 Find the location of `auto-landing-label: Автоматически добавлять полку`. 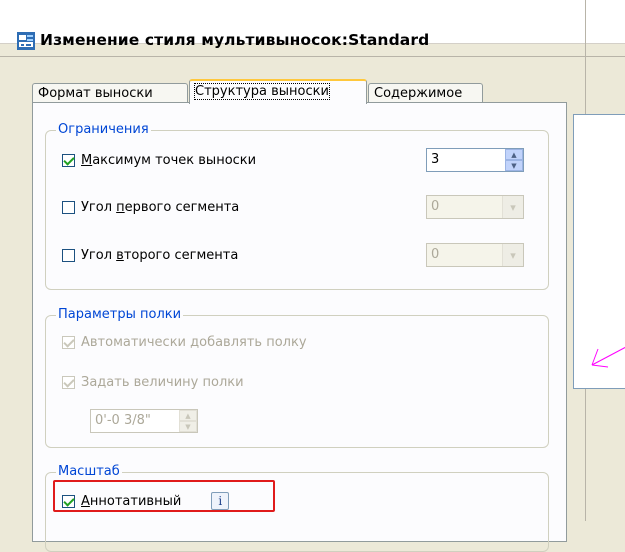

auto-landing-label: Автоматически добавлять полку is located at coordinates (194, 342).